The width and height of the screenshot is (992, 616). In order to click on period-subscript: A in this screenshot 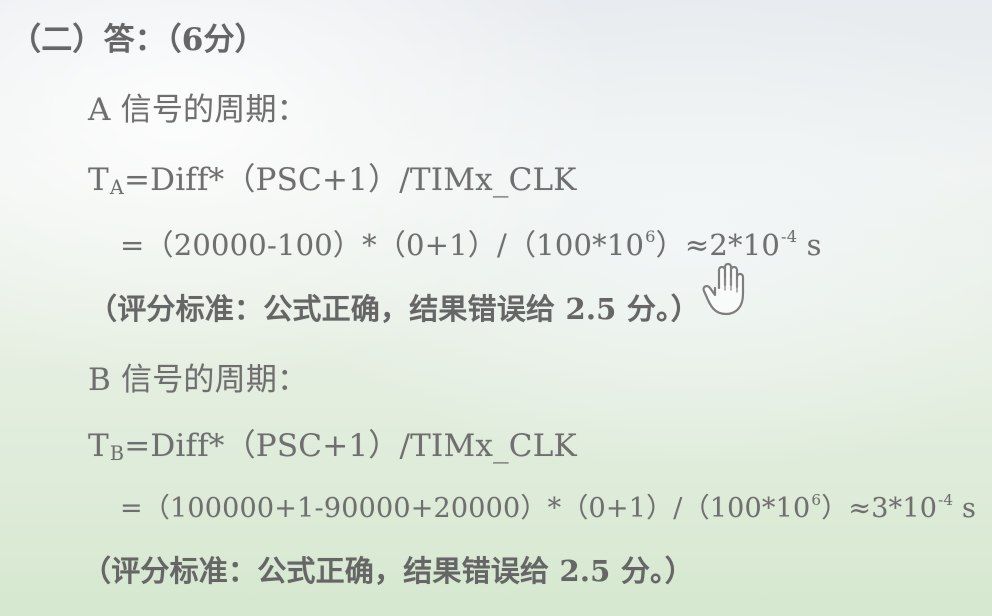, I will do `click(116, 188)`.